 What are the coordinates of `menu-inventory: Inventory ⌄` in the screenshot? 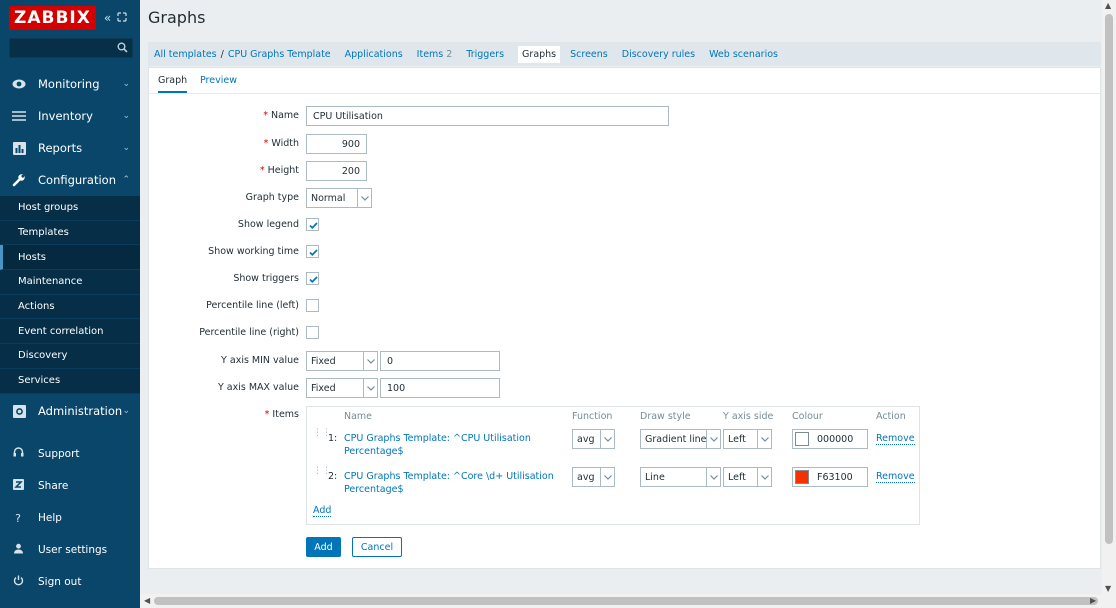 It's located at (70, 116).